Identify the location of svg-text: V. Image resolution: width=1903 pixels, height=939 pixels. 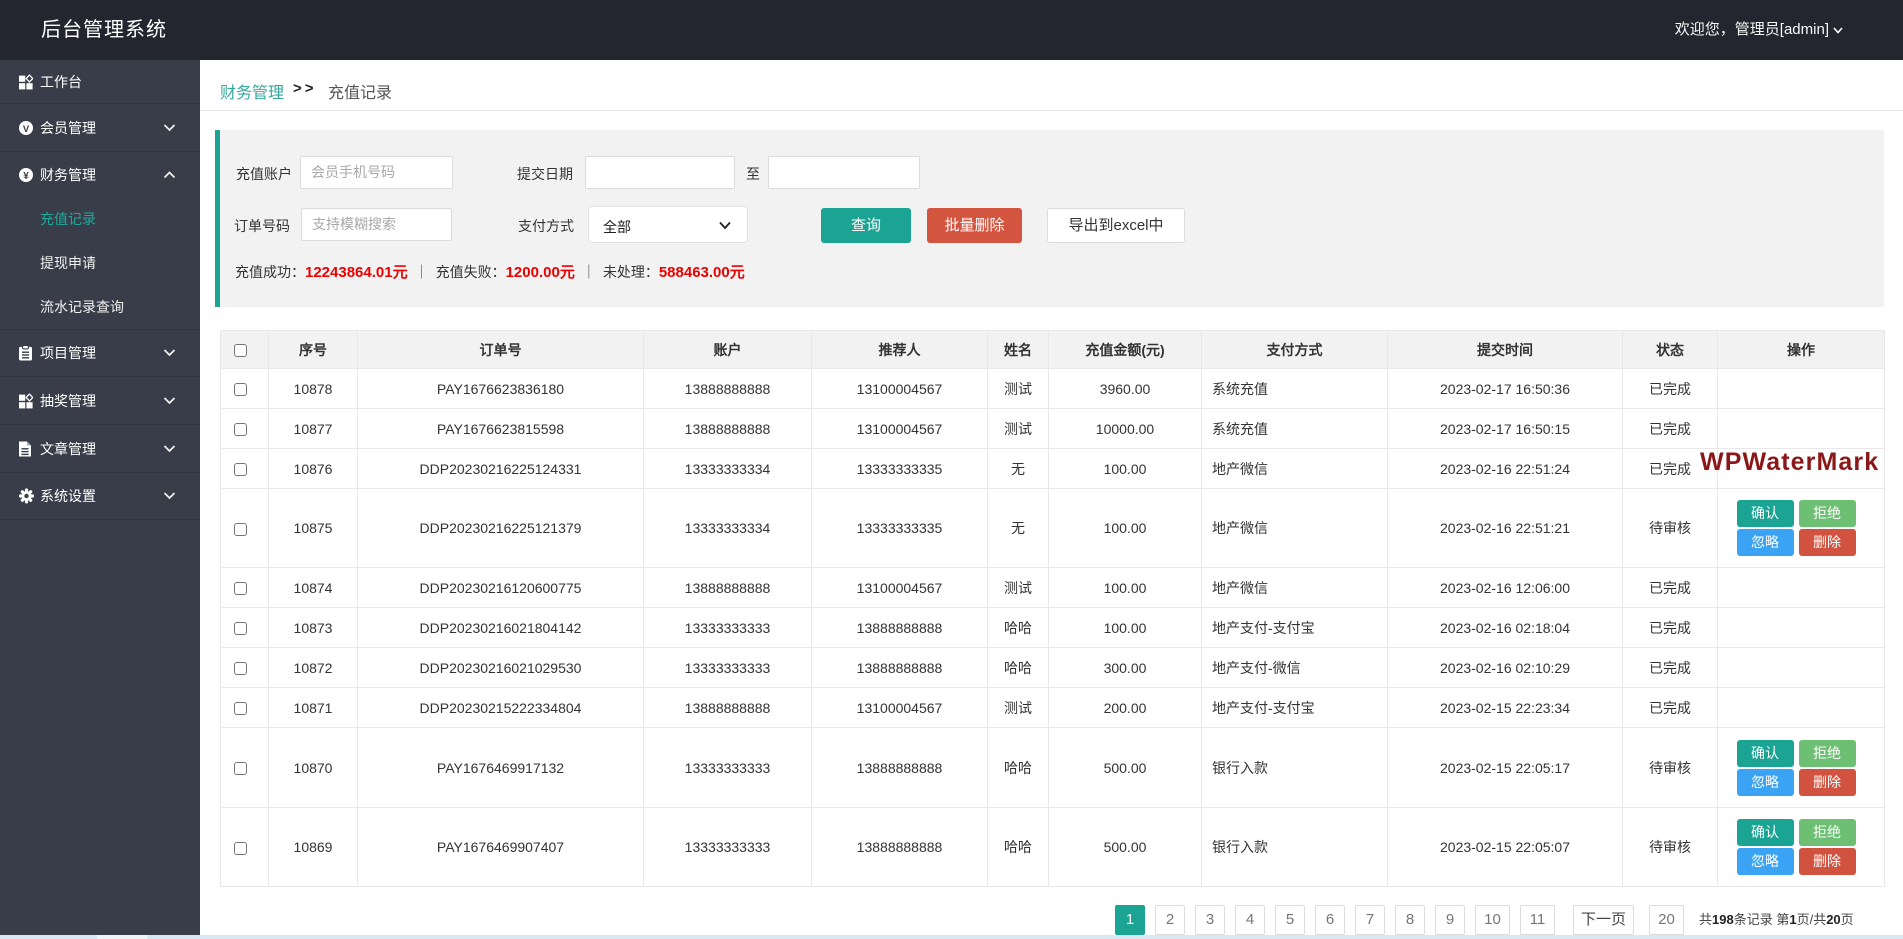
(26, 128).